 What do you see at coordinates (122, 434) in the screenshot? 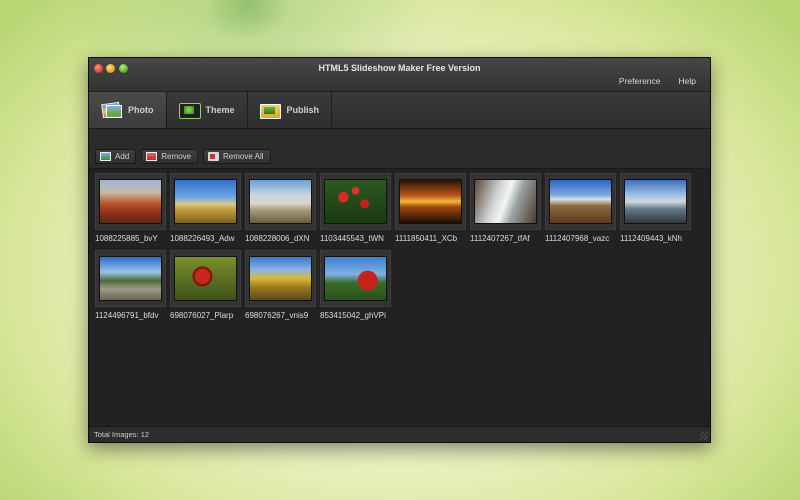
I see `total-images-count: Total Images: 12` at bounding box center [122, 434].